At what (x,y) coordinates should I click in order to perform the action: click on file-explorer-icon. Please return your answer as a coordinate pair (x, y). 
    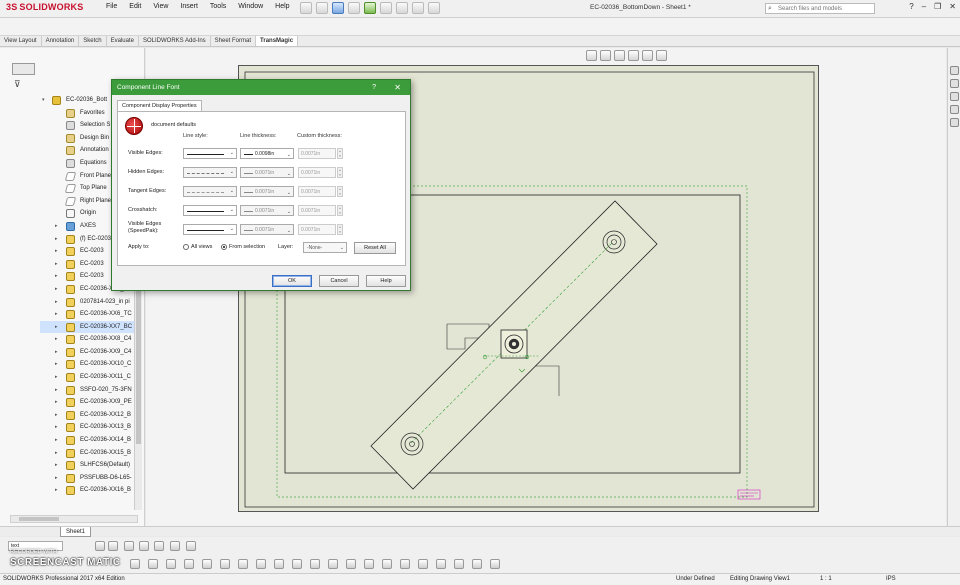
    Looking at the image, I should click on (954, 96).